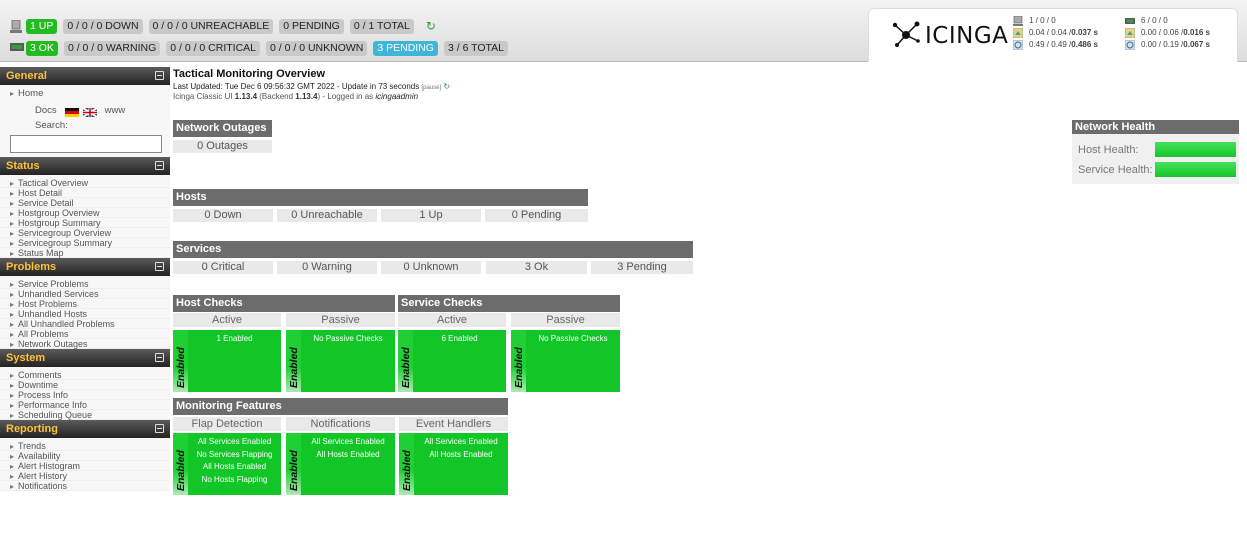 Image resolution: width=1247 pixels, height=551 pixels. I want to click on english-flag-icon, so click(90, 112).